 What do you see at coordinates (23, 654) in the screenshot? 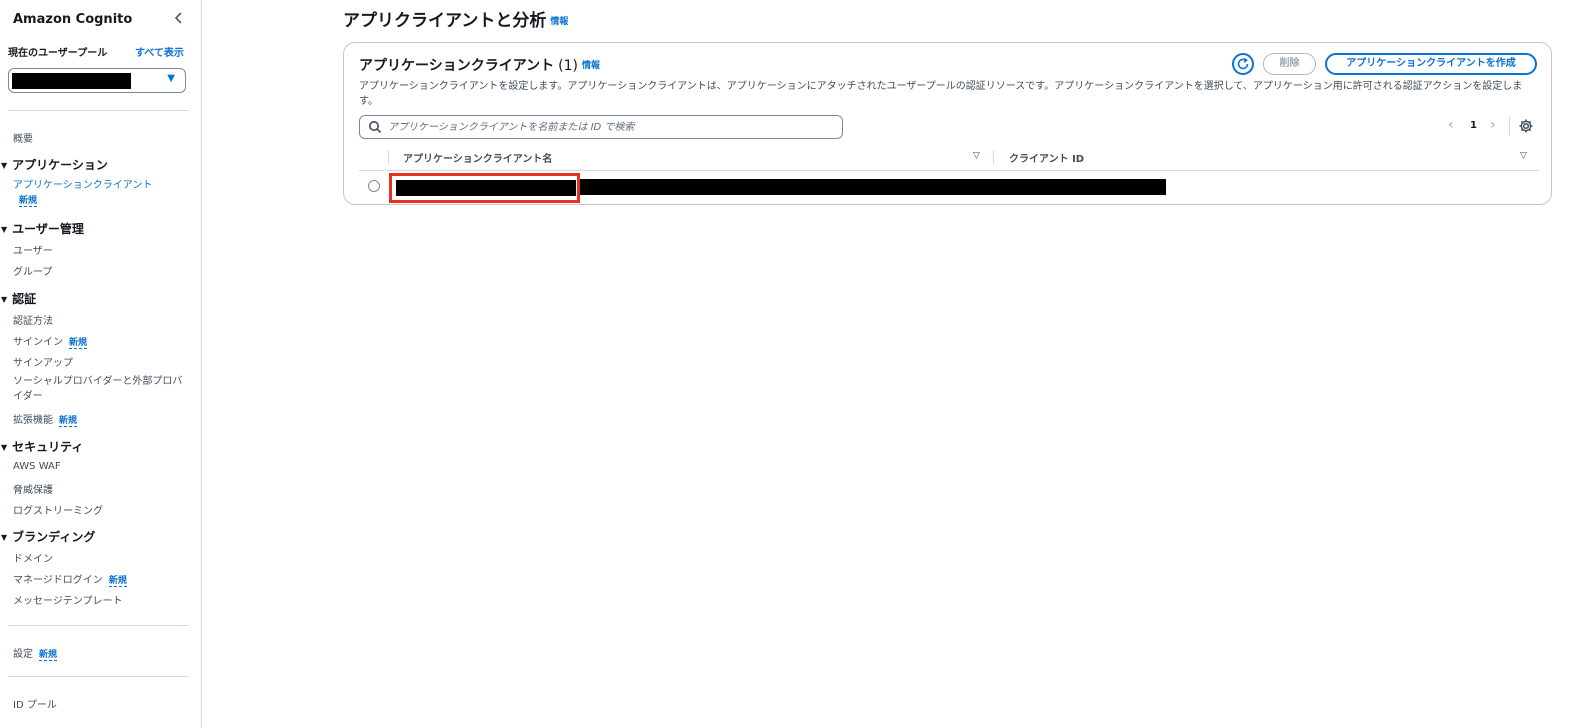
I see `sidebar-item-label: 設定` at bounding box center [23, 654].